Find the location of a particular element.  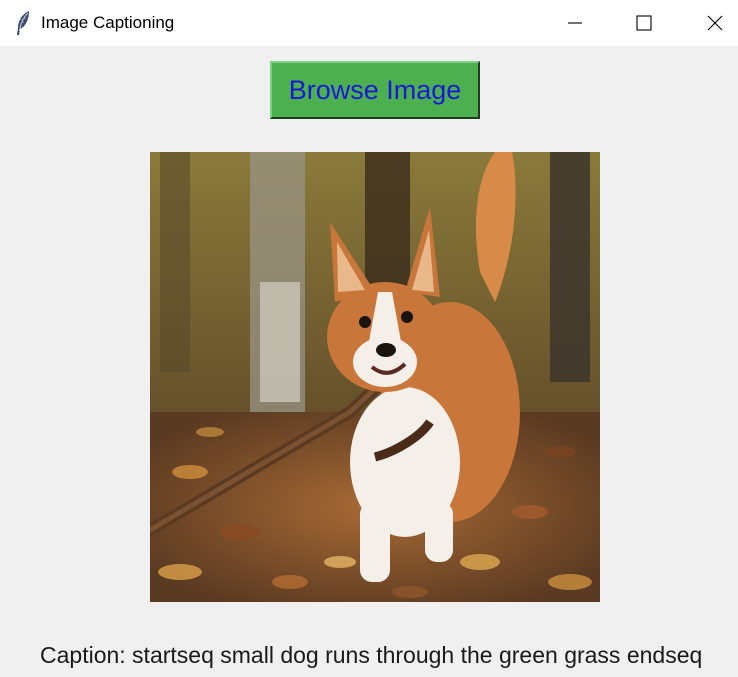

browse-image-button: Browse Image is located at coordinates (375, 90).